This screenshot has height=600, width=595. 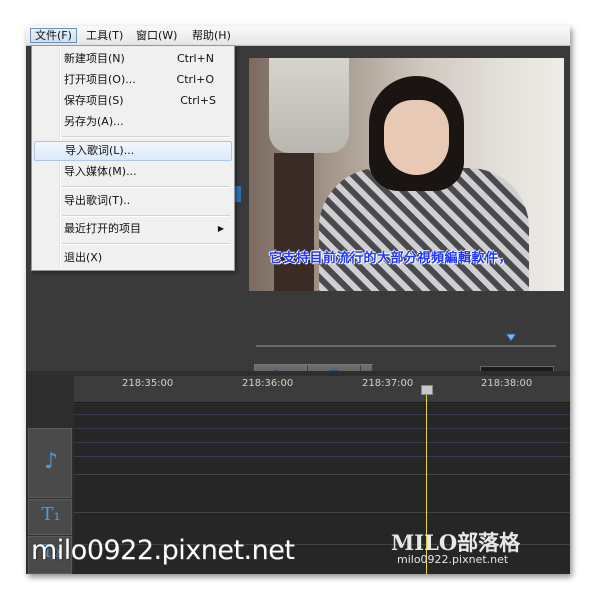 I want to click on ruler-tick-label: 218:36:00, so click(x=268, y=383).